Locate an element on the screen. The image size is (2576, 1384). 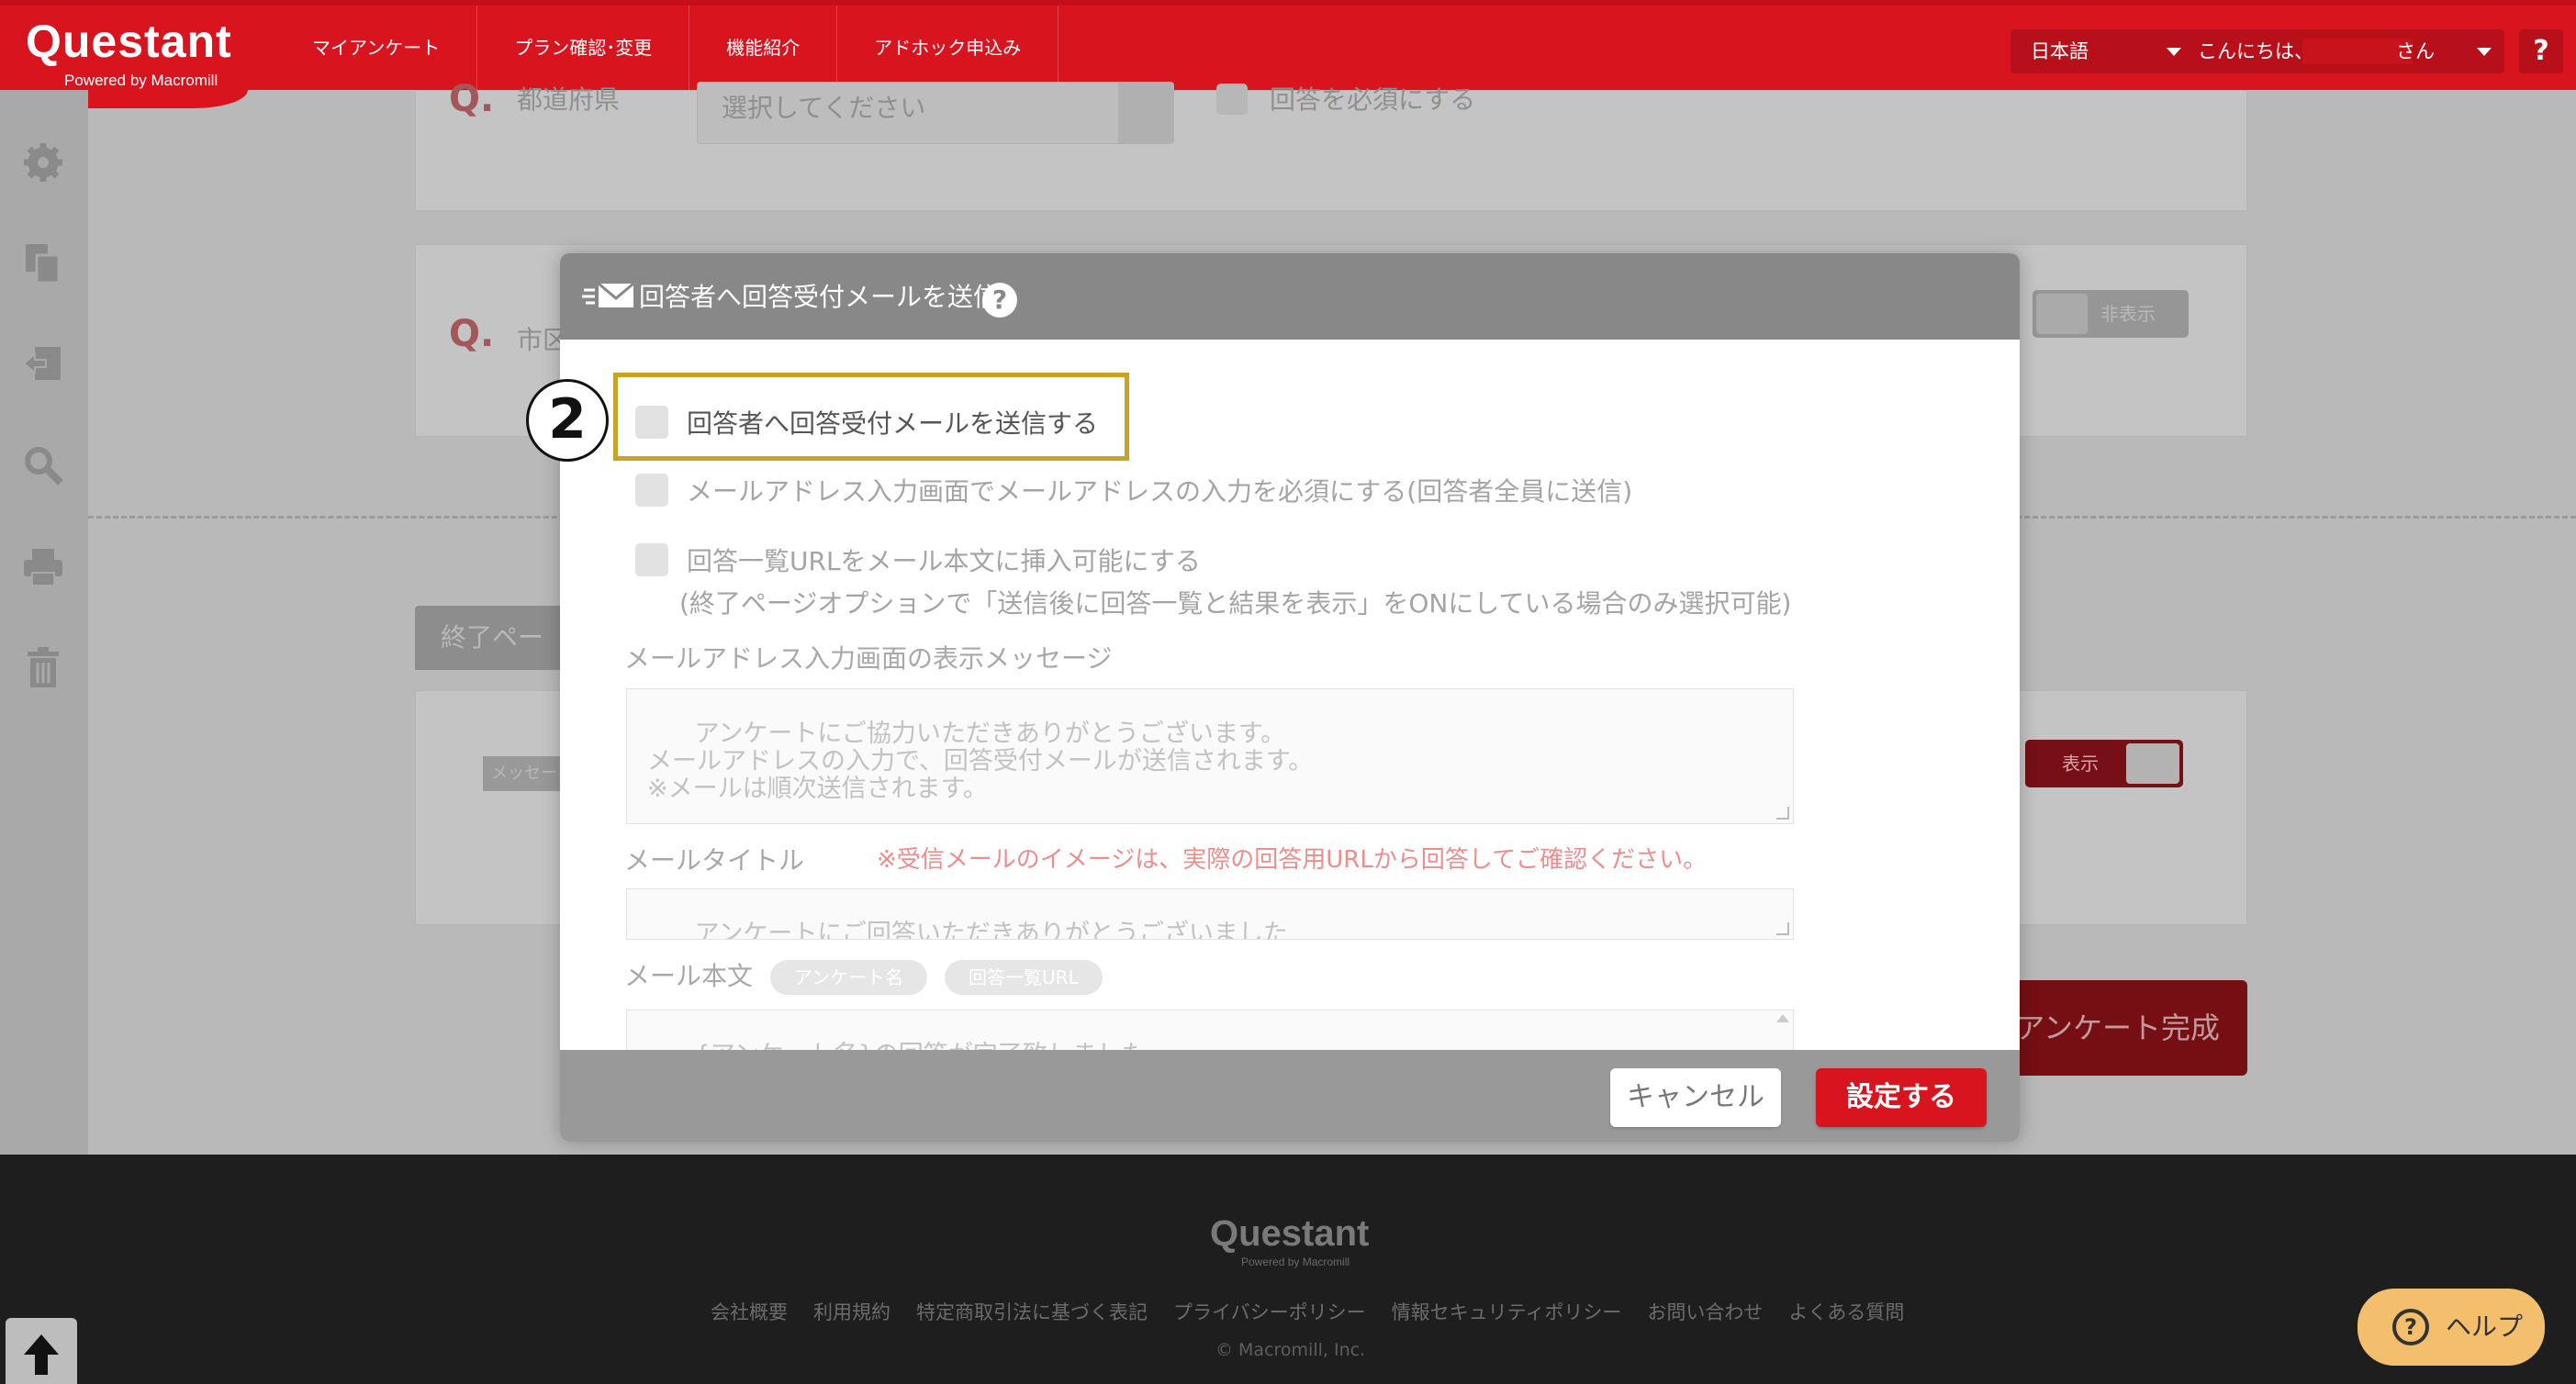
dialog-footer: キャンセル 設定する is located at coordinates (1290, 1096).